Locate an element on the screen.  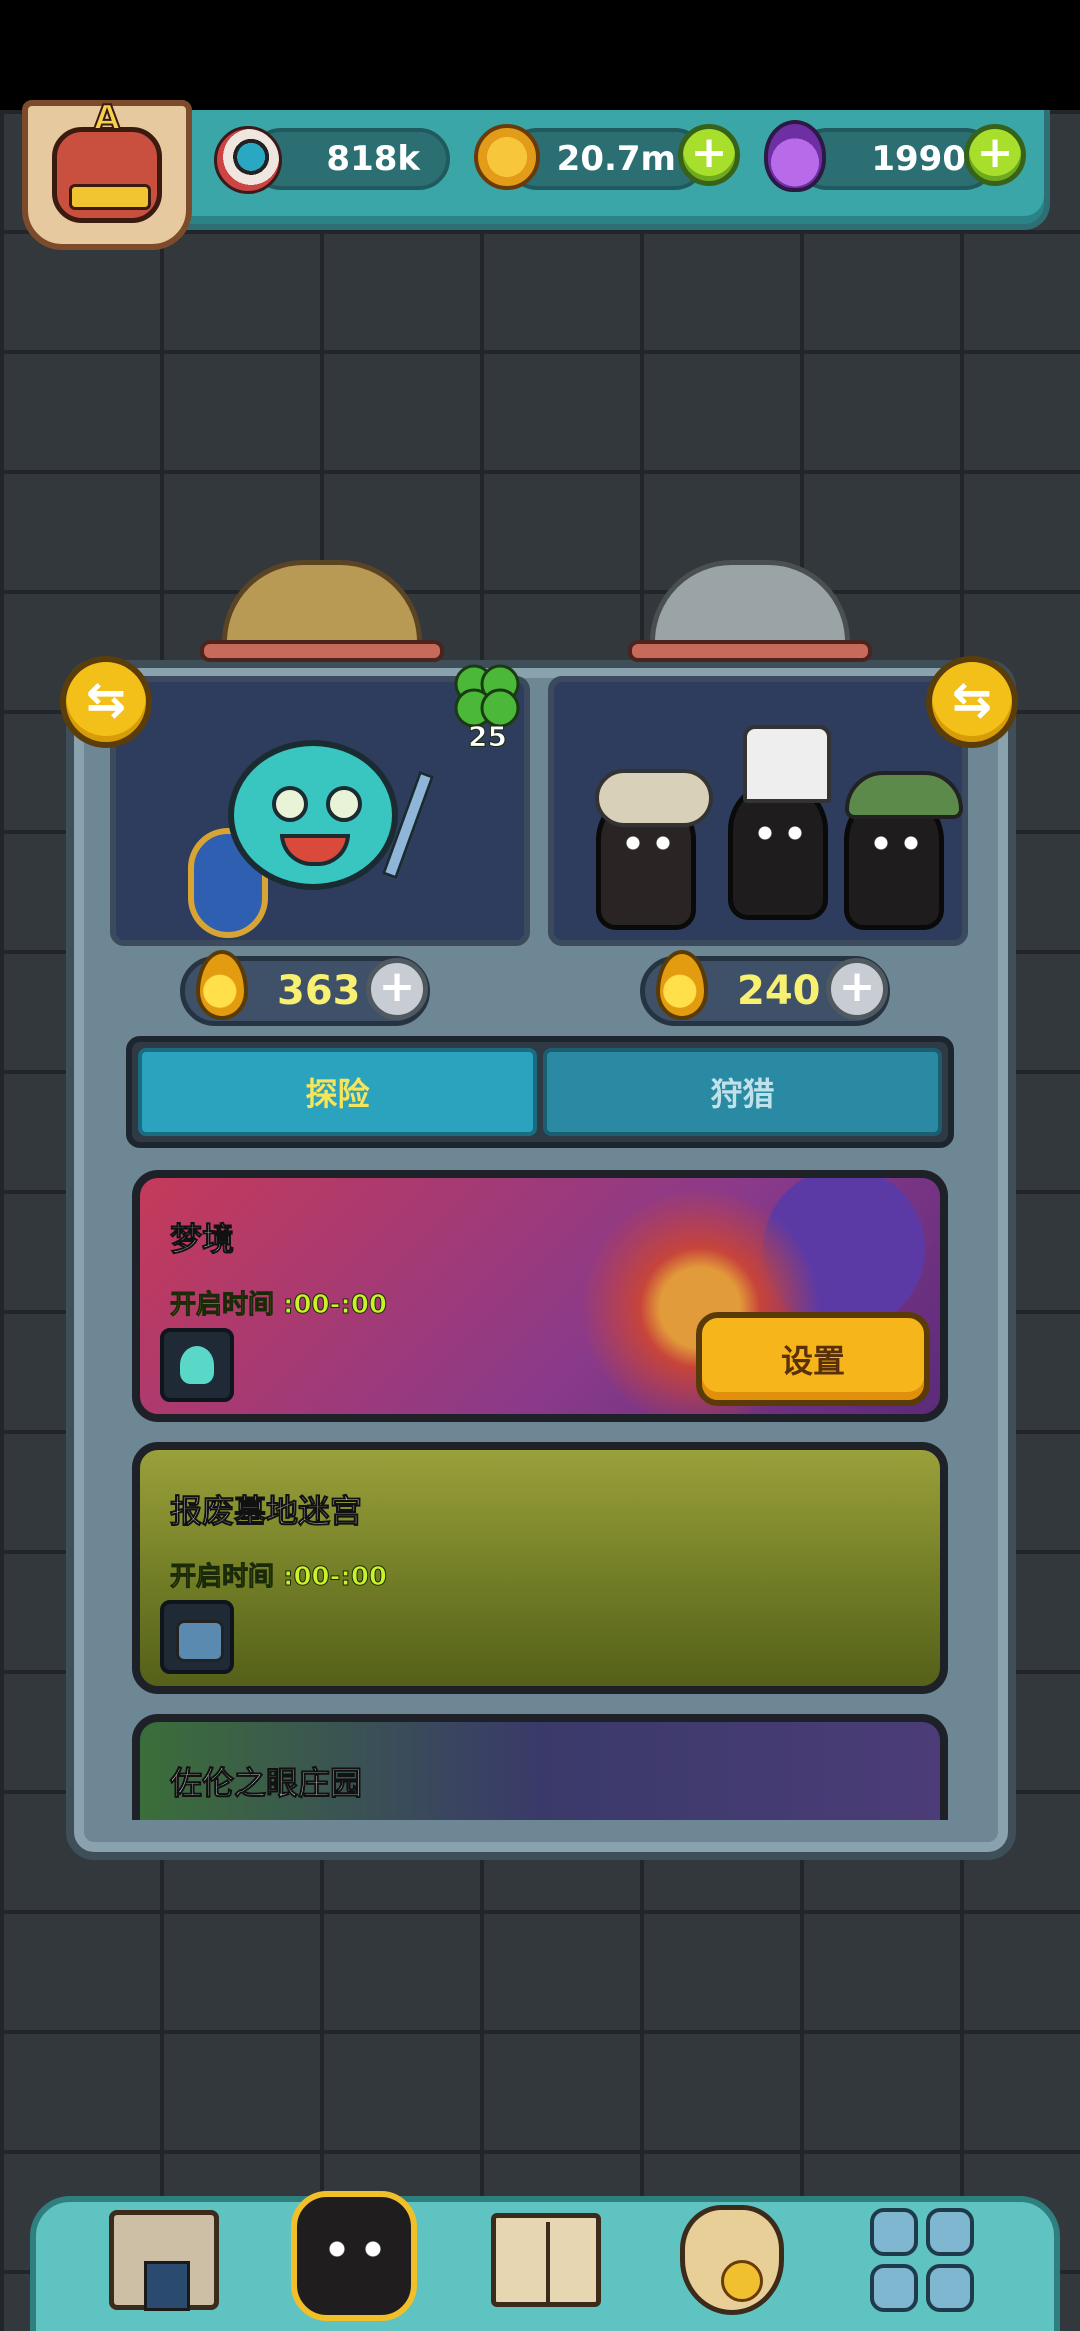
shop-icon is located at coordinates (164, 2260).